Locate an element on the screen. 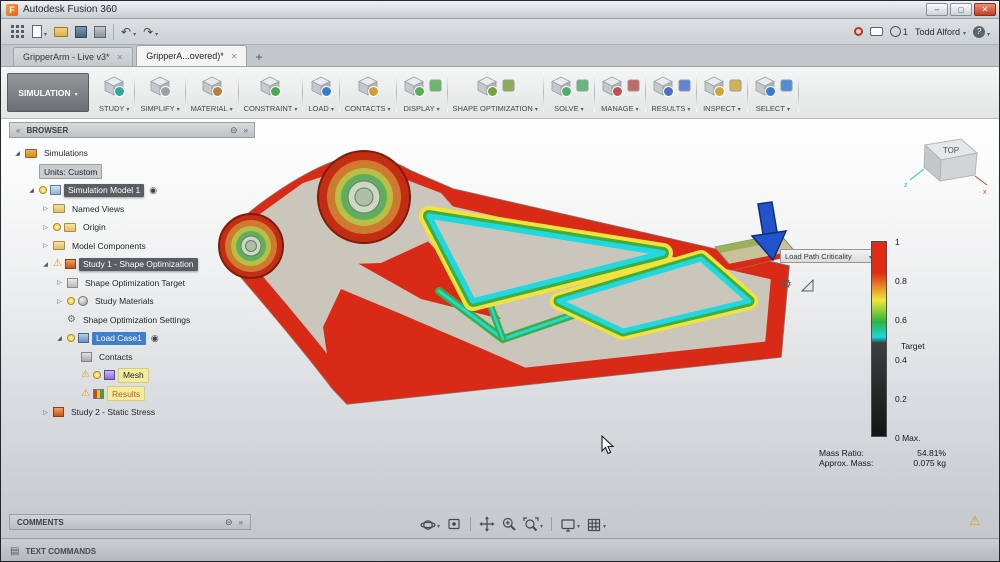  ribbon-group-display: DISPLAY is located at coordinates (422, 92).